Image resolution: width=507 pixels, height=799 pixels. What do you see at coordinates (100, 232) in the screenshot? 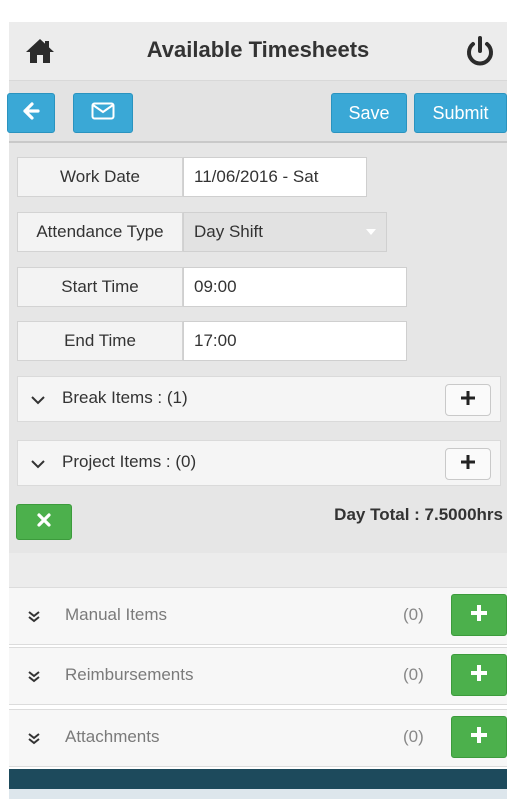
I see `attendance-type-label: Attendance Type` at bounding box center [100, 232].